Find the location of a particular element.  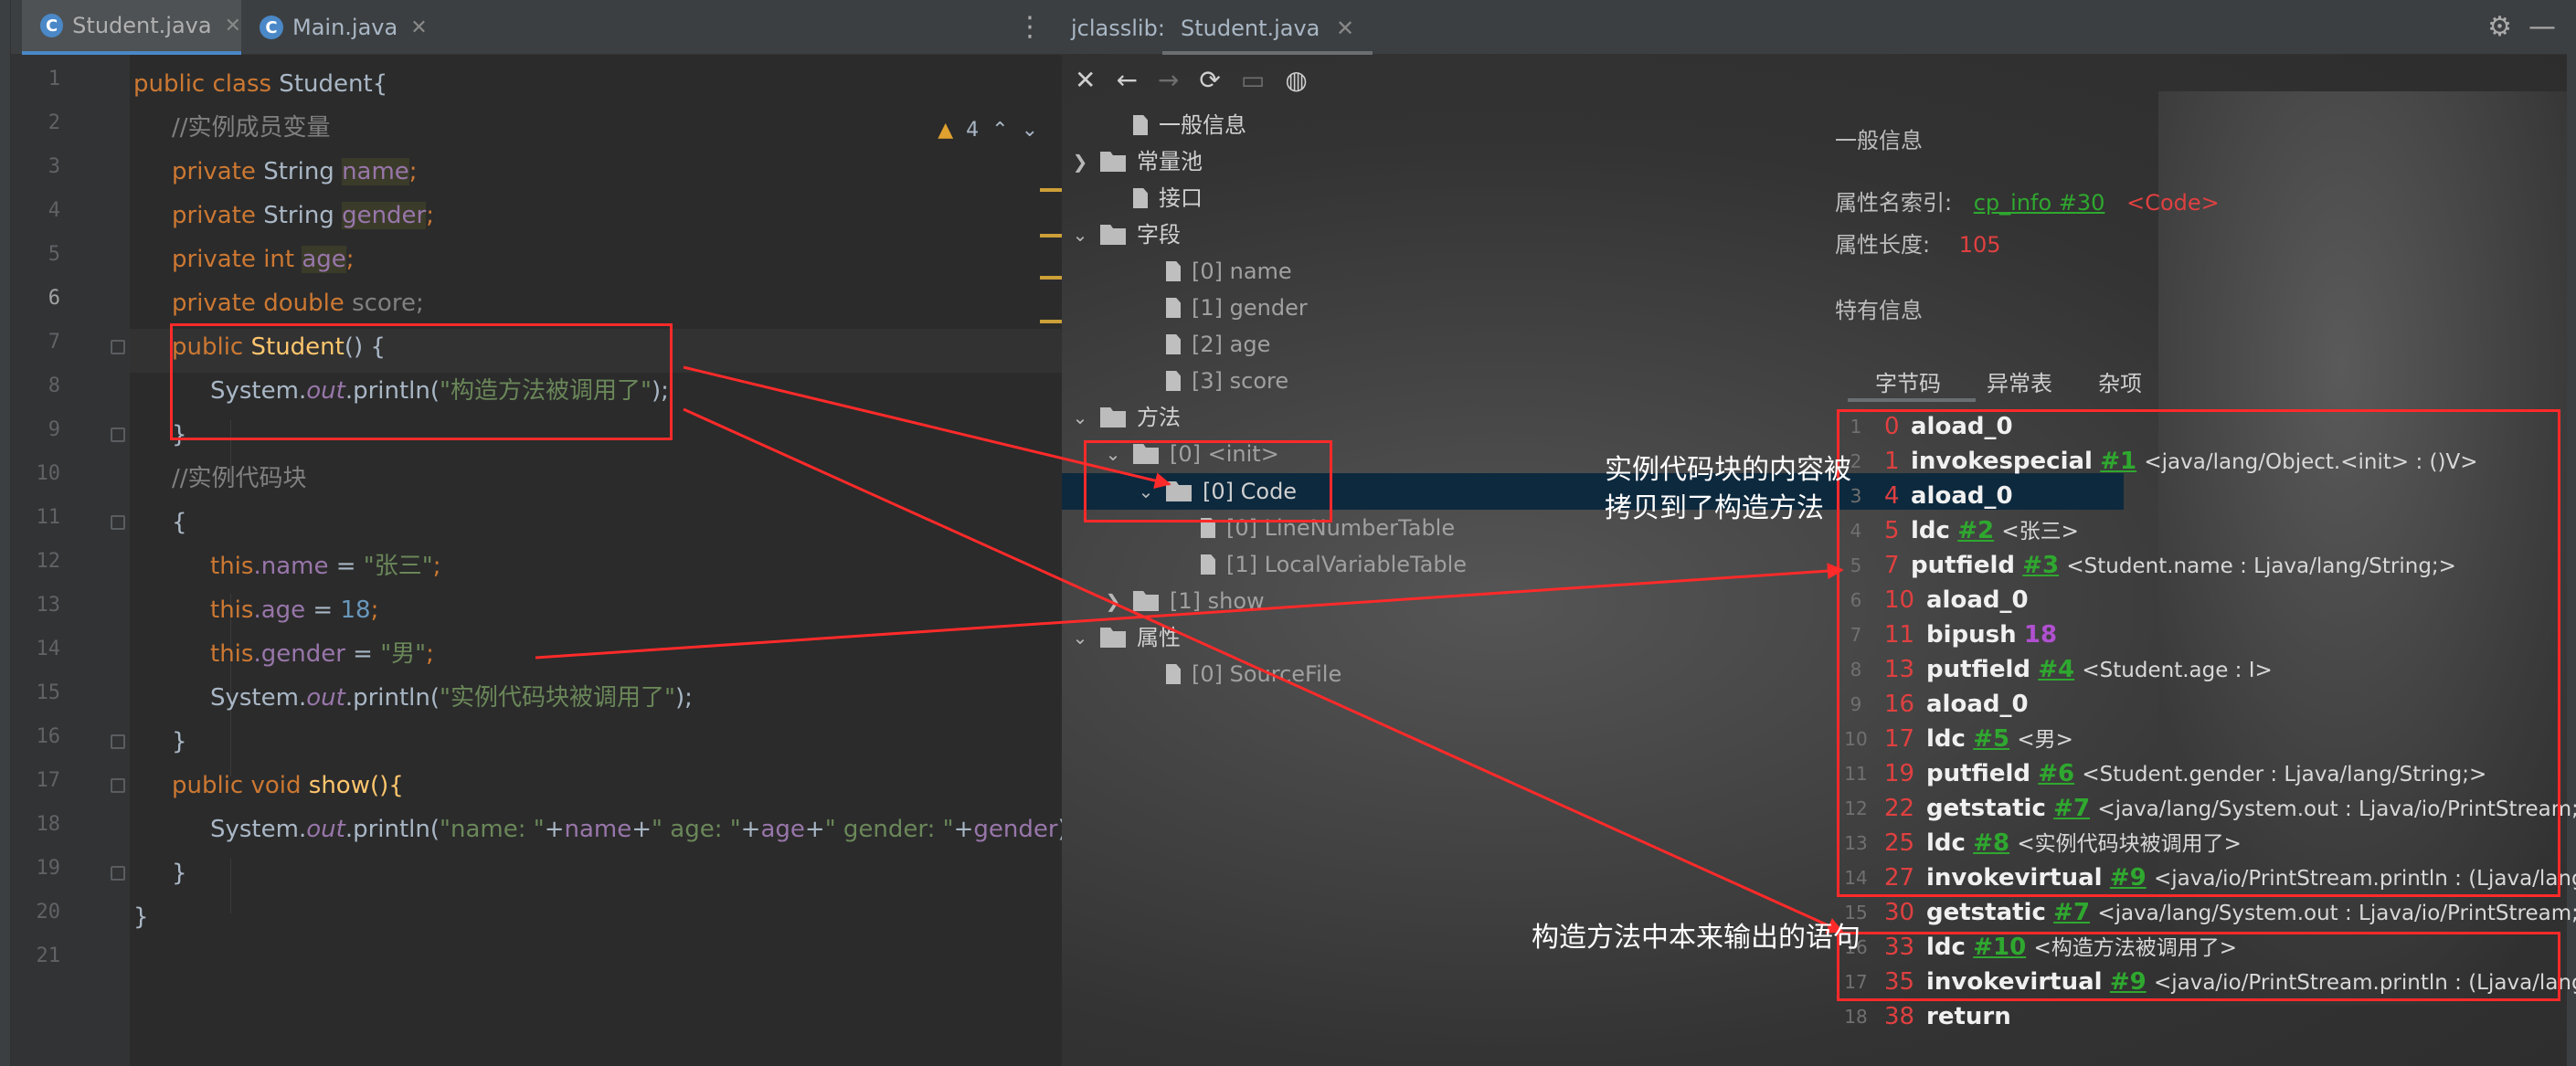

code-token: } is located at coordinates (179, 873).